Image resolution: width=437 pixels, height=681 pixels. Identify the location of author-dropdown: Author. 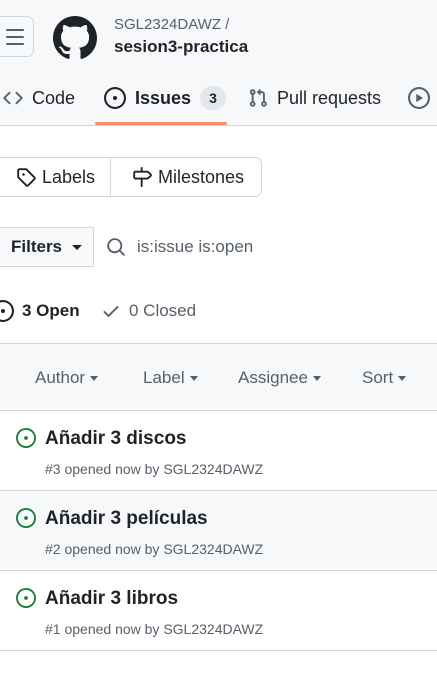
(67, 378).